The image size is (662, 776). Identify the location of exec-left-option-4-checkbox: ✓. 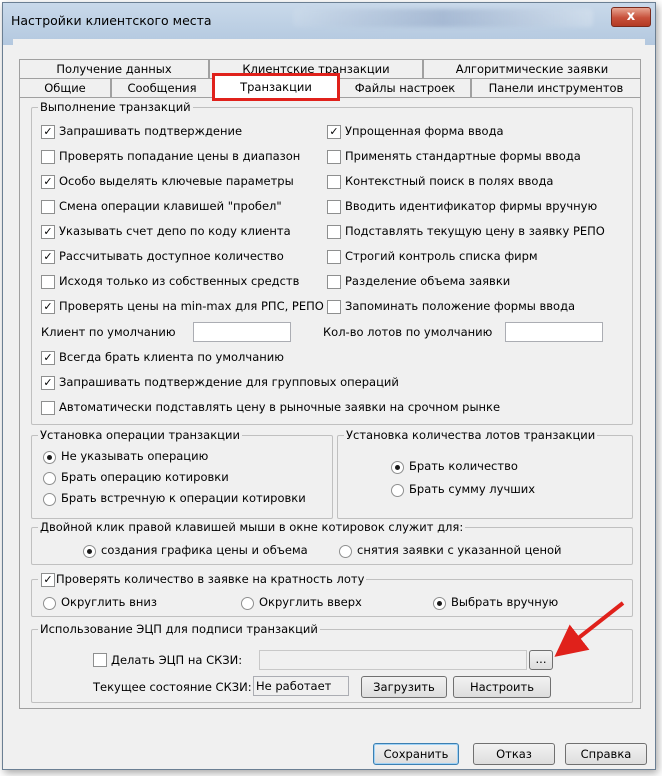
(48, 232).